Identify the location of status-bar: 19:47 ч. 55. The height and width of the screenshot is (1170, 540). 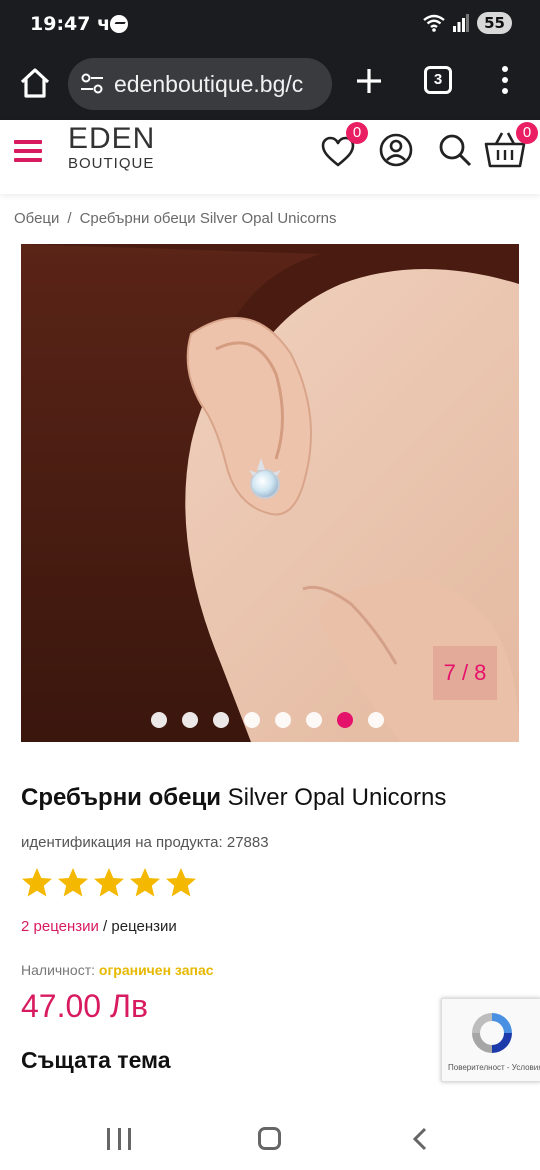
(270, 25).